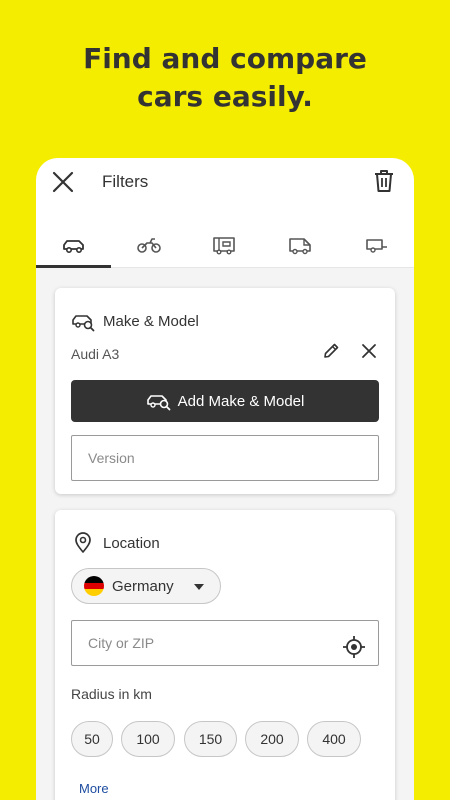 The height and width of the screenshot is (800, 450). Describe the element at coordinates (225, 182) in the screenshot. I see `top-bar: Filters` at that location.